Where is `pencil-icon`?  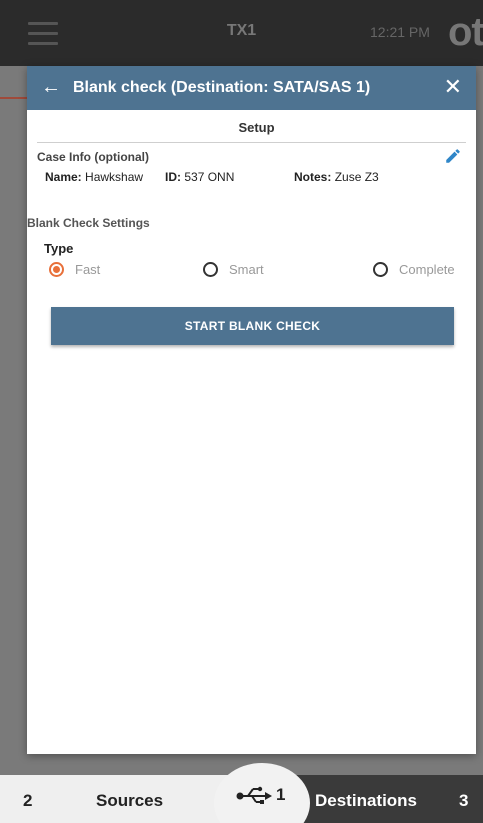
pencil-icon is located at coordinates (453, 156).